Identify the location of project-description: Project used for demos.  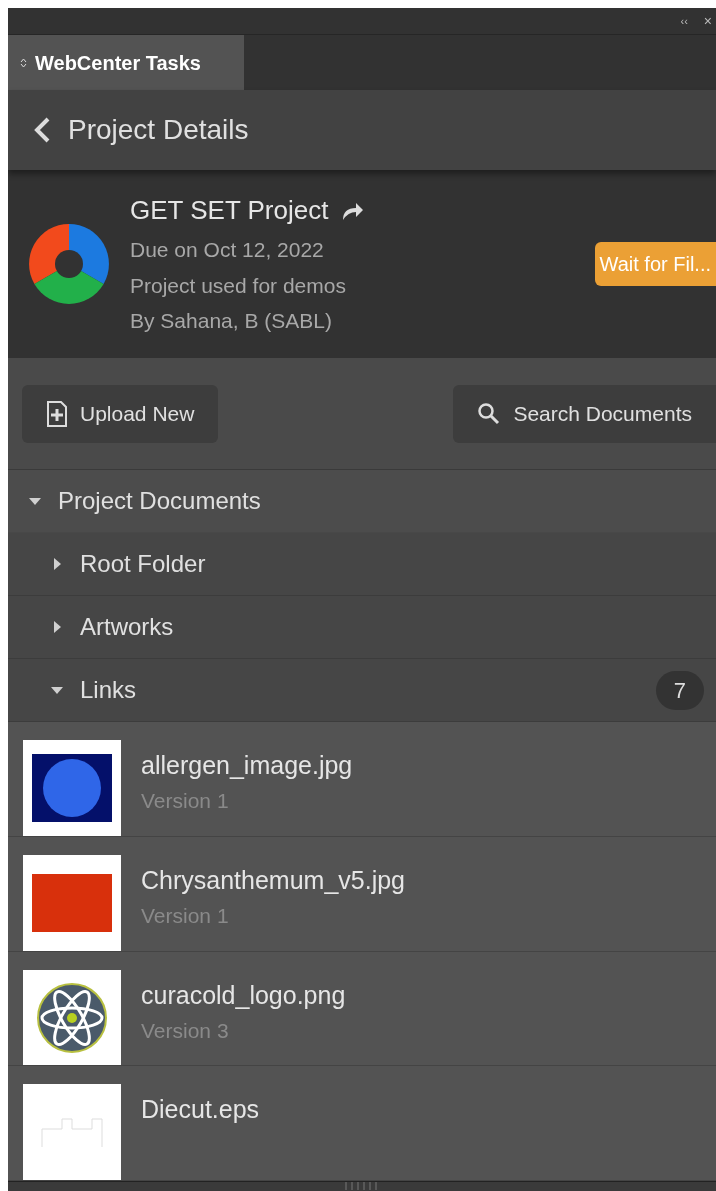
(238, 285).